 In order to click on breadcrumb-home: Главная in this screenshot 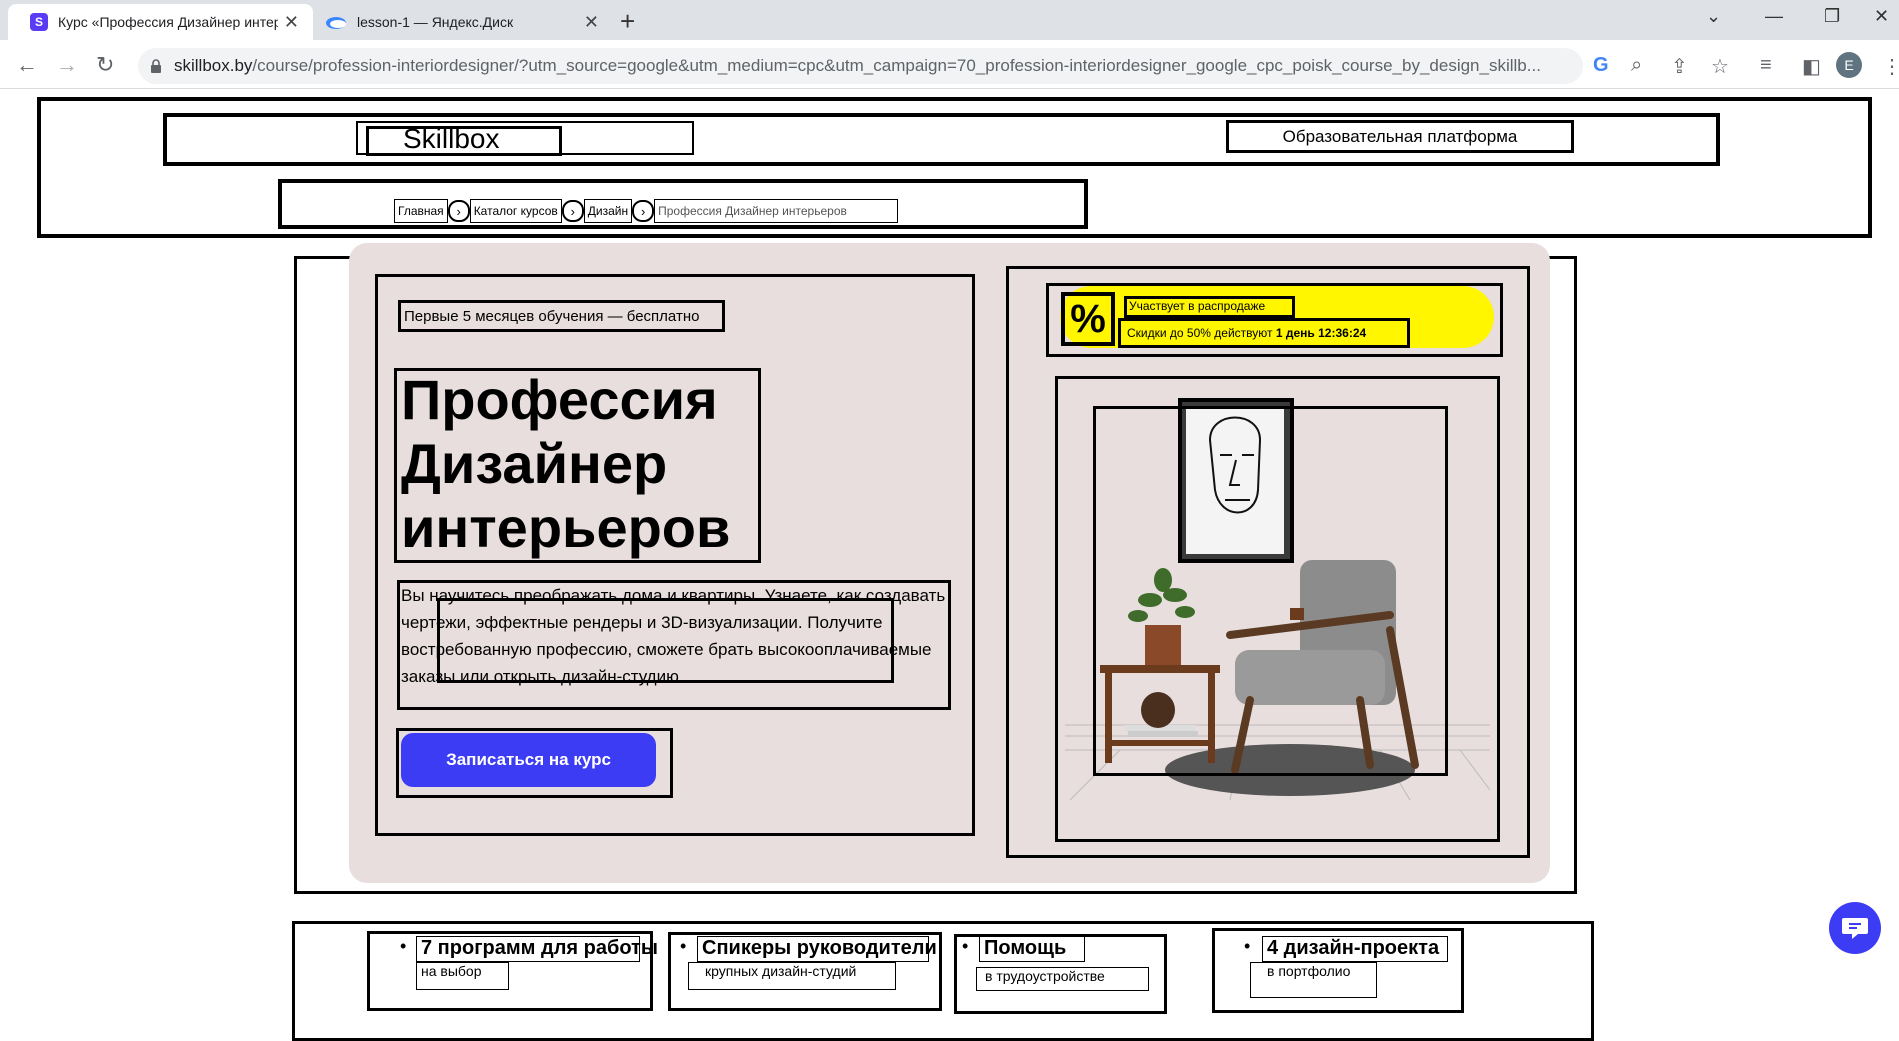, I will do `click(421, 211)`.